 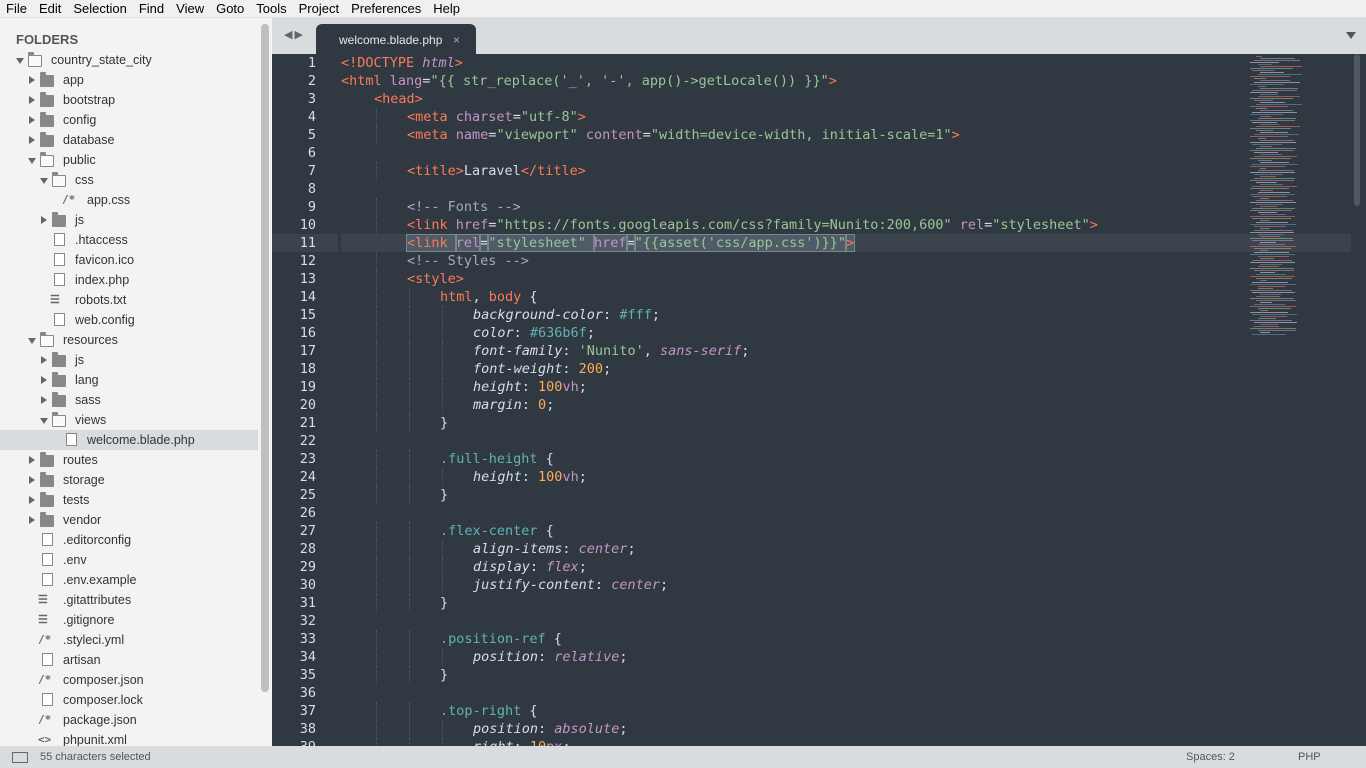 I want to click on tree-file: index.php, so click(x=129, y=280).